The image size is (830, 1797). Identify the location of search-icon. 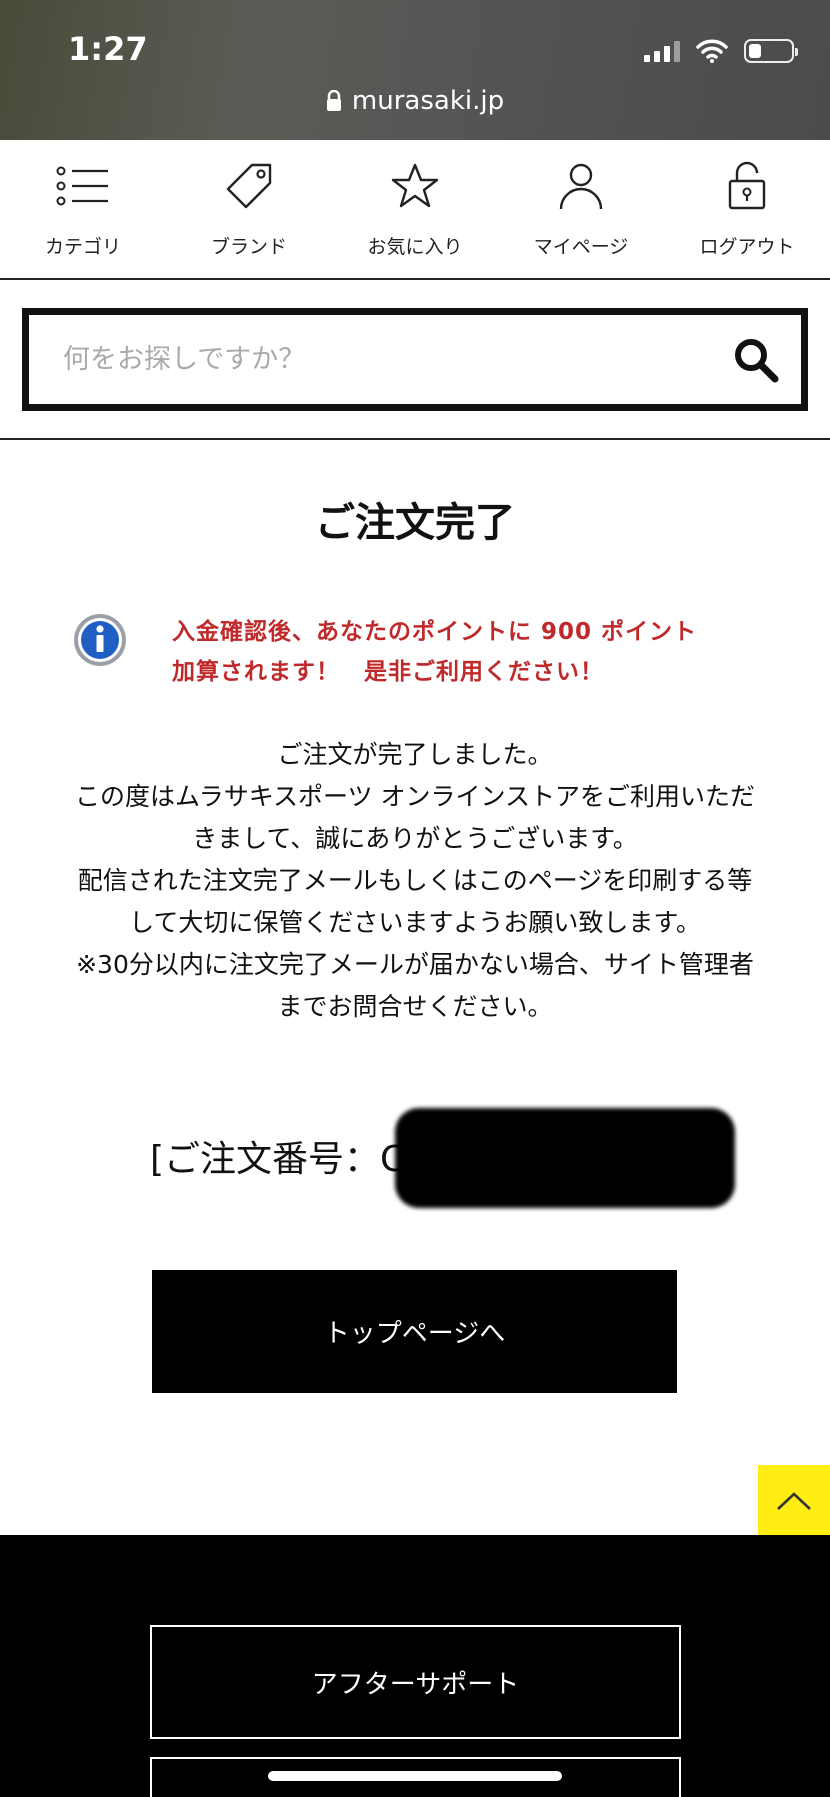
(757, 360).